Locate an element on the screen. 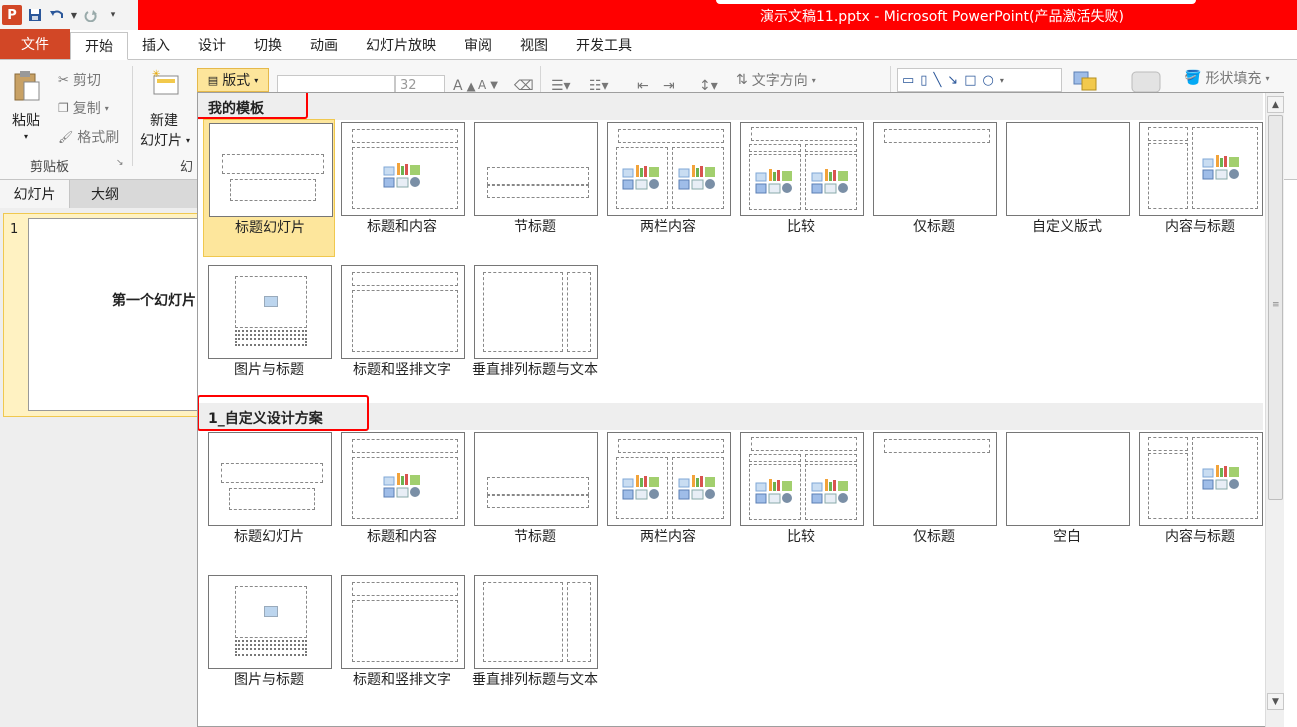 The height and width of the screenshot is (727, 1297). paste-icon is located at coordinates (27, 85).